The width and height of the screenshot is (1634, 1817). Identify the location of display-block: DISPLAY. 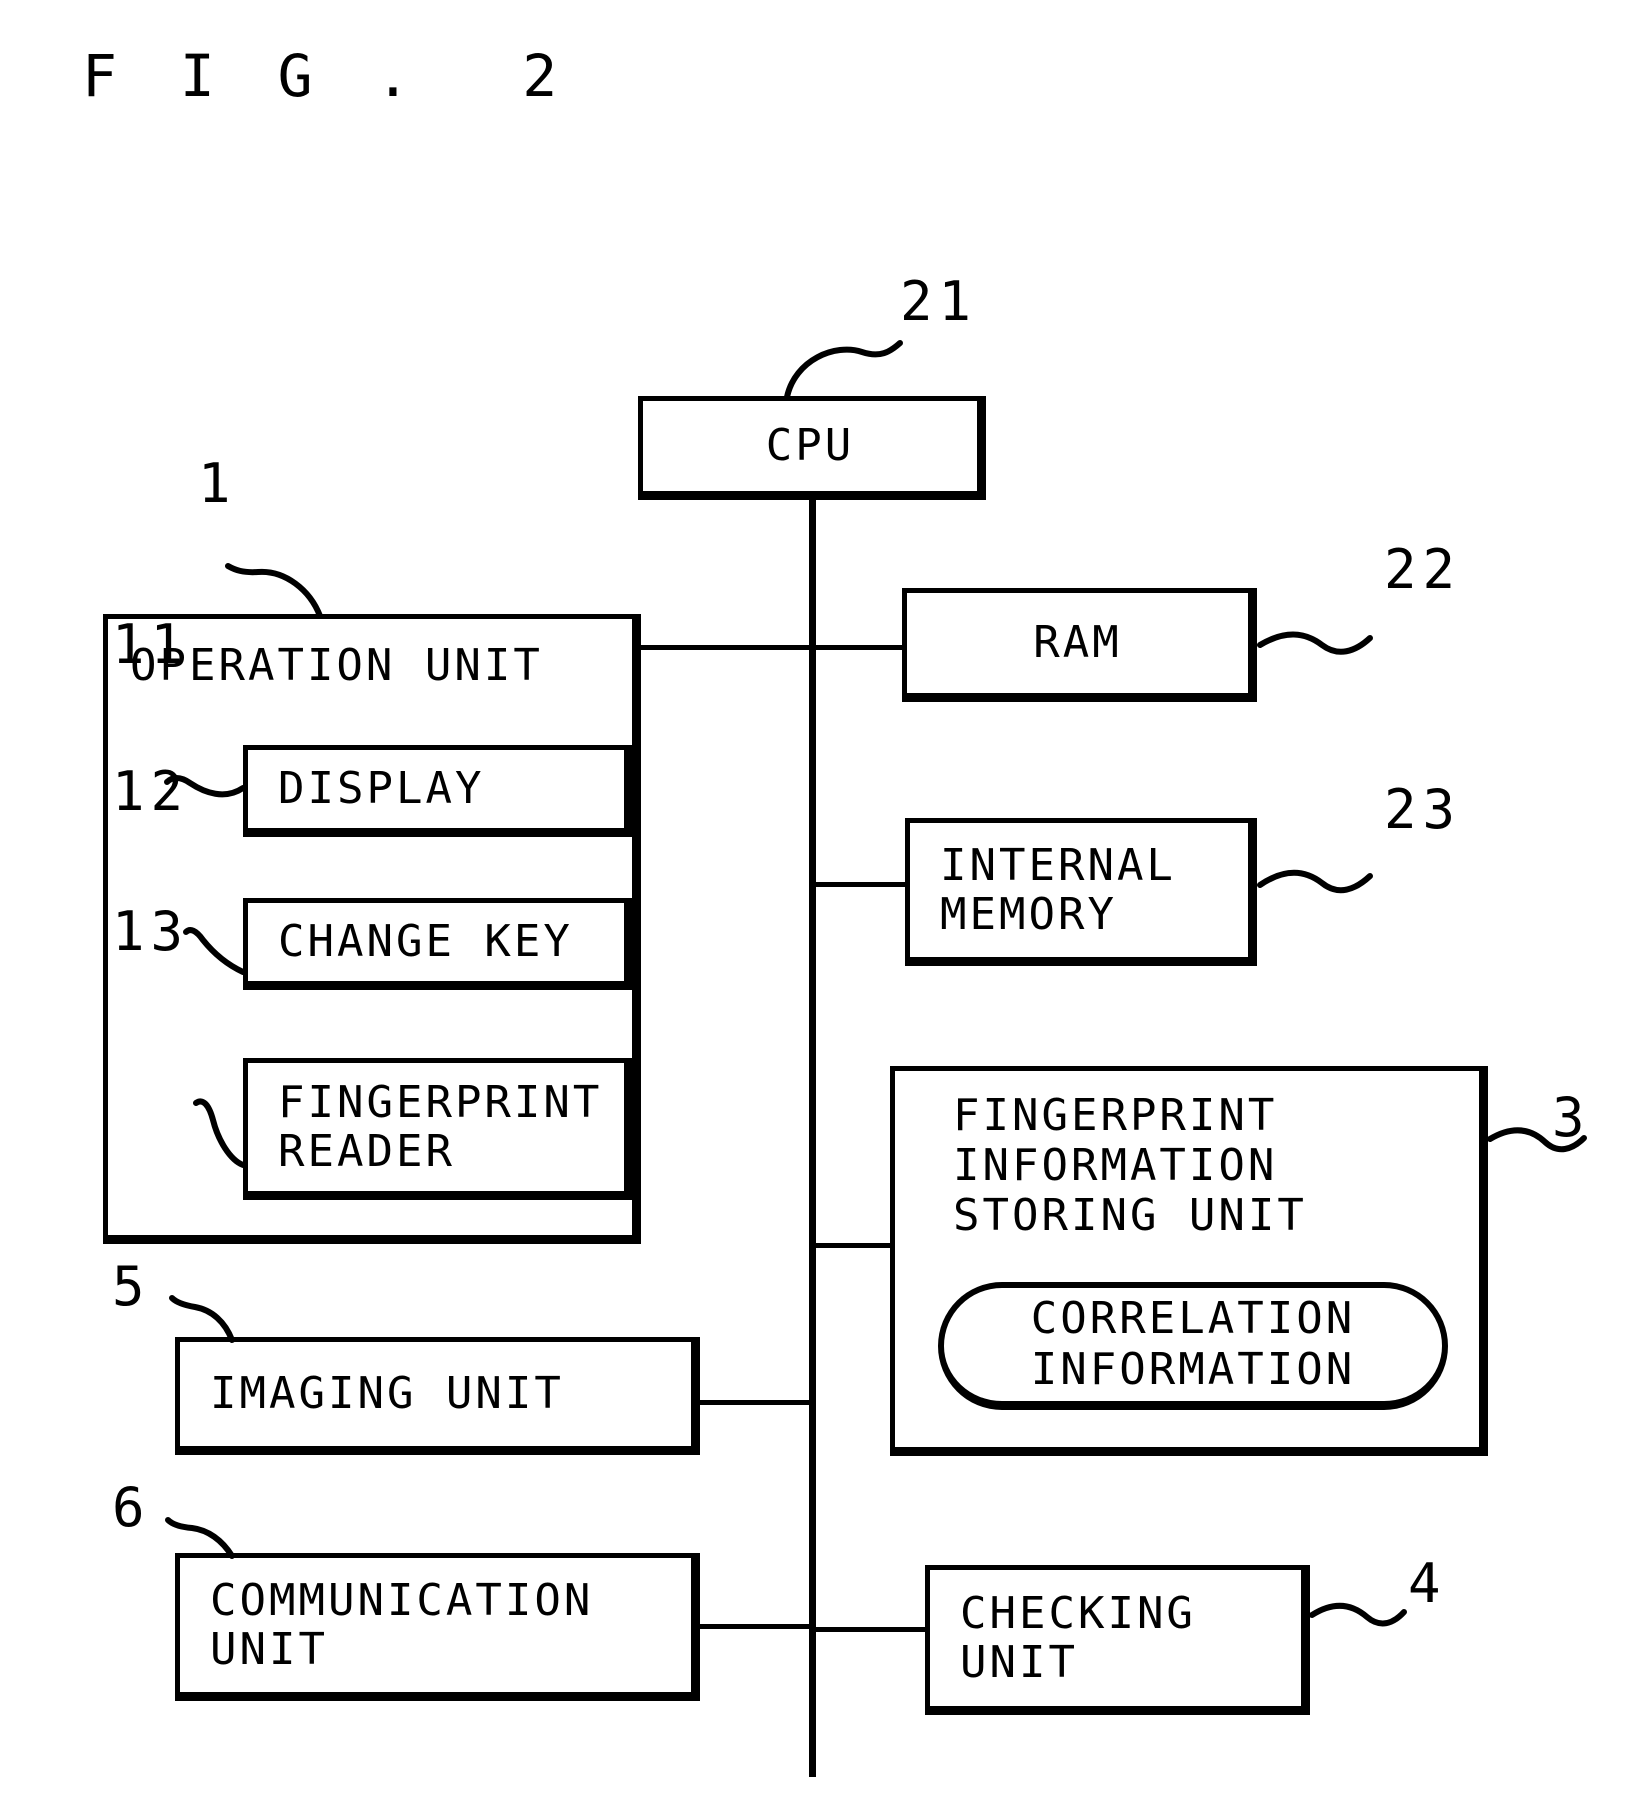
(438, 791).